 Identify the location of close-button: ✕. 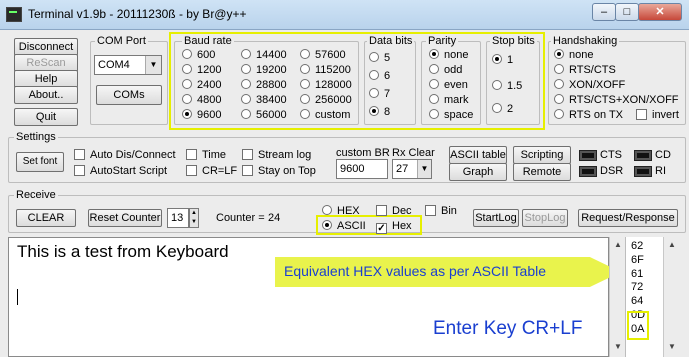
(660, 12).